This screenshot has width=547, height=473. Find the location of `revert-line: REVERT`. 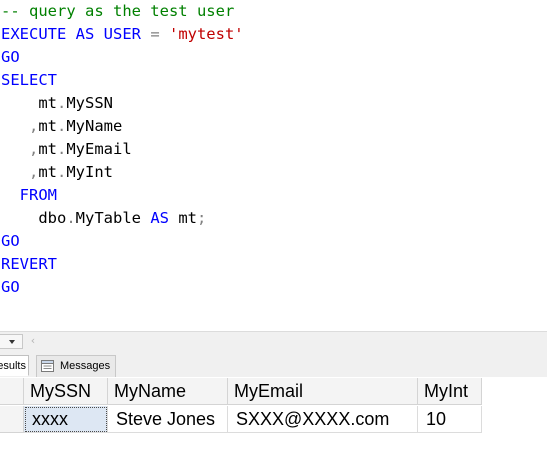

revert-line: REVERT is located at coordinates (29, 264).